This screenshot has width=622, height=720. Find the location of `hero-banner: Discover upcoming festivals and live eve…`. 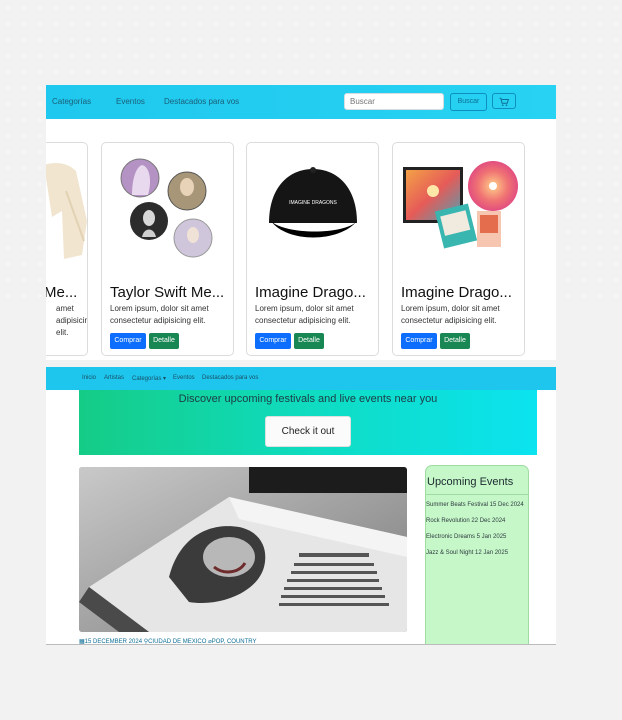

hero-banner: Discover upcoming festivals and live eve… is located at coordinates (308, 422).